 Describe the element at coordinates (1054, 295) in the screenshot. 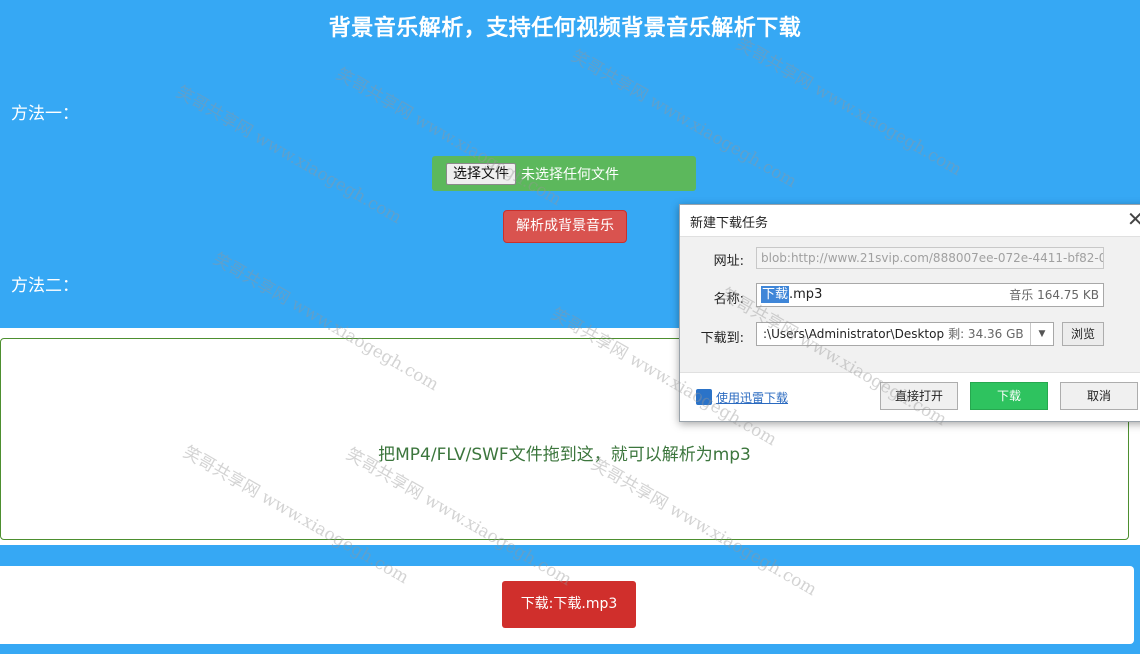

I see `file-size-meta: 音乐 164.75 KB` at that location.